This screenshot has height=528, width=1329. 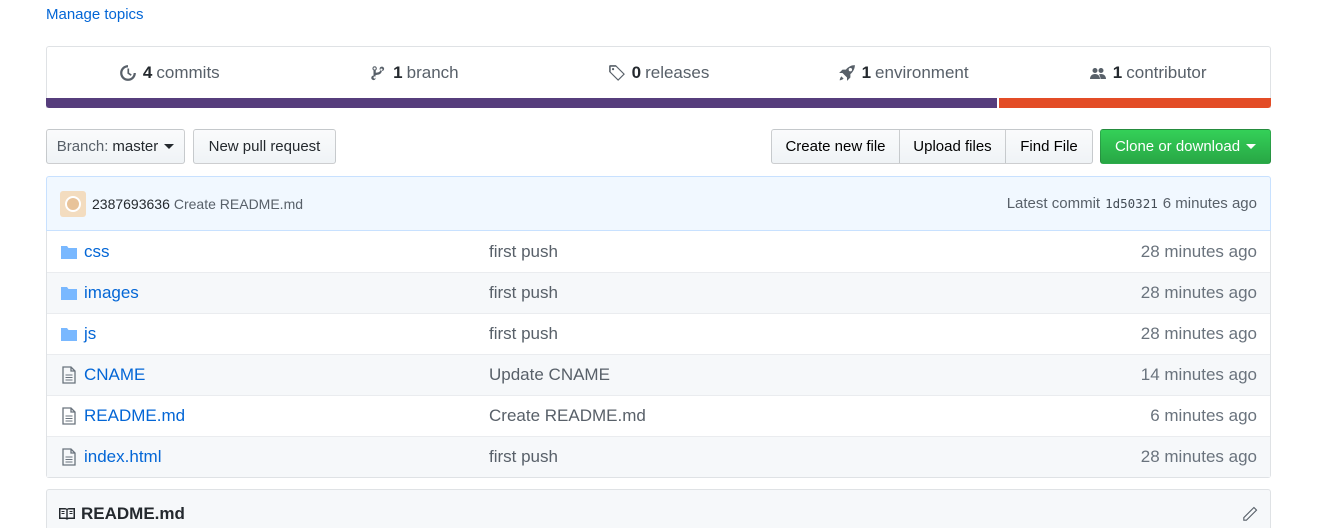 What do you see at coordinates (378, 72) in the screenshot?
I see `branch-icon` at bounding box center [378, 72].